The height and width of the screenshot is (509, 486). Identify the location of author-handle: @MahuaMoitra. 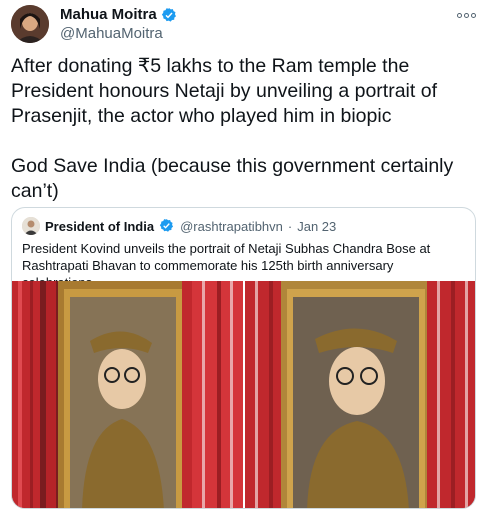
(118, 33).